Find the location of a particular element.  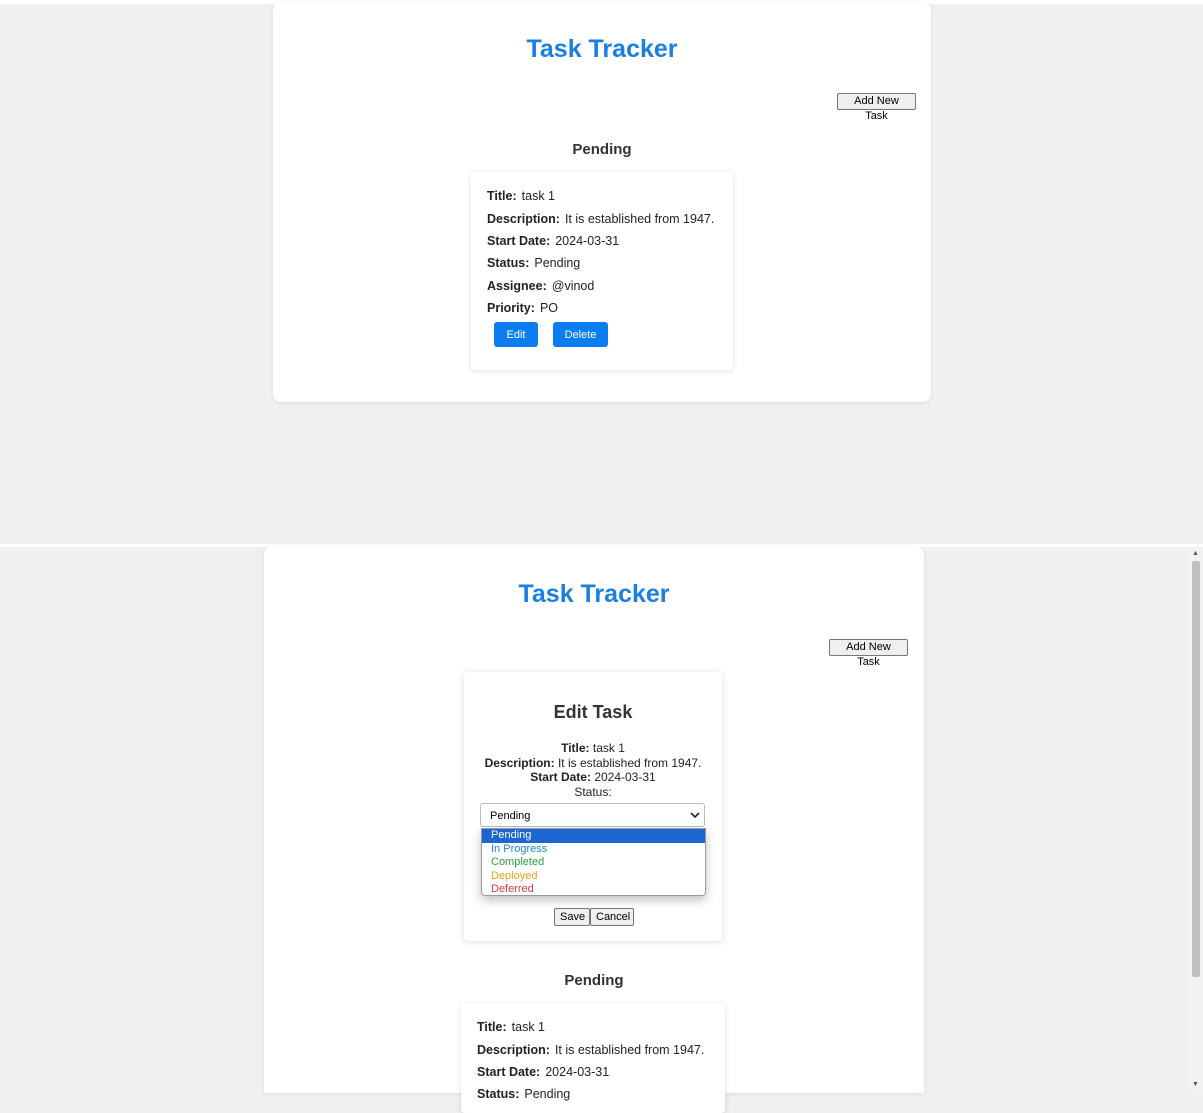

triangle-down-icon: ▼ is located at coordinates (1195, 1085).